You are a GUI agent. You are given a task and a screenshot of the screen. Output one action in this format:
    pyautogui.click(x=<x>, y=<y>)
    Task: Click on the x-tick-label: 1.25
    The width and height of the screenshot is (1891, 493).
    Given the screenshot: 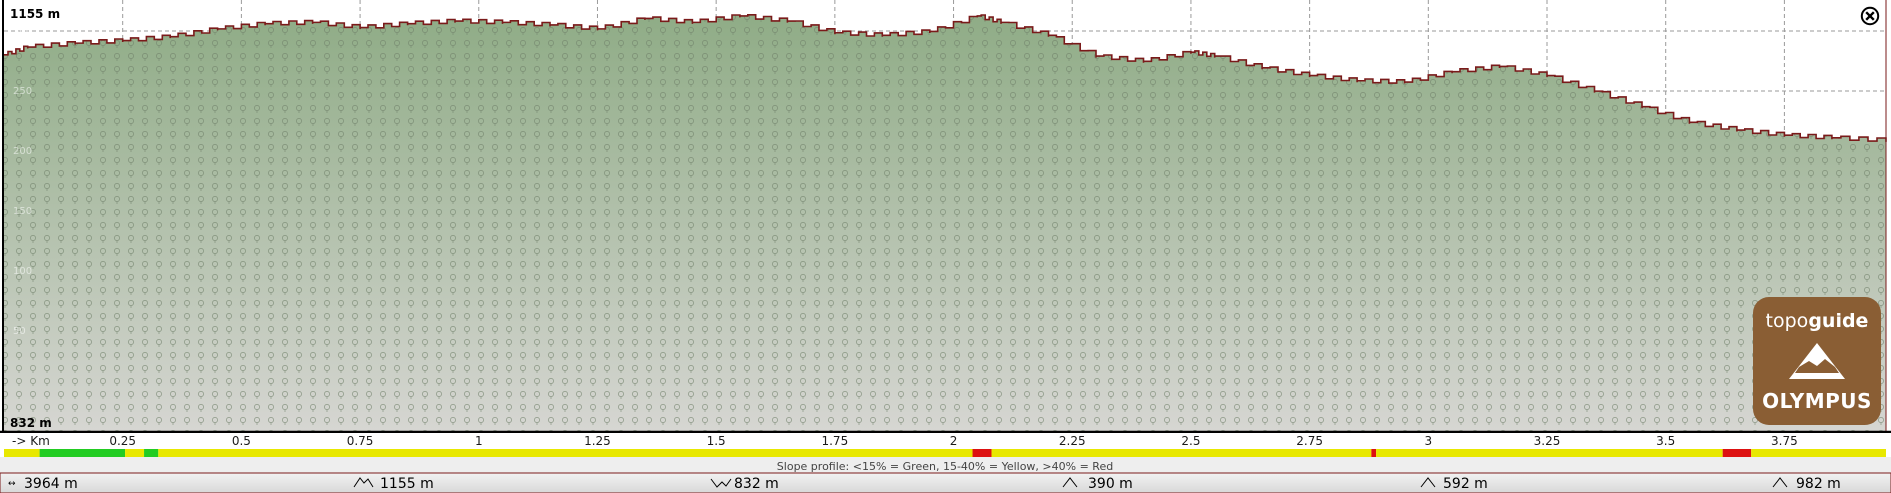 What is the action you would take?
    pyautogui.click(x=597, y=441)
    